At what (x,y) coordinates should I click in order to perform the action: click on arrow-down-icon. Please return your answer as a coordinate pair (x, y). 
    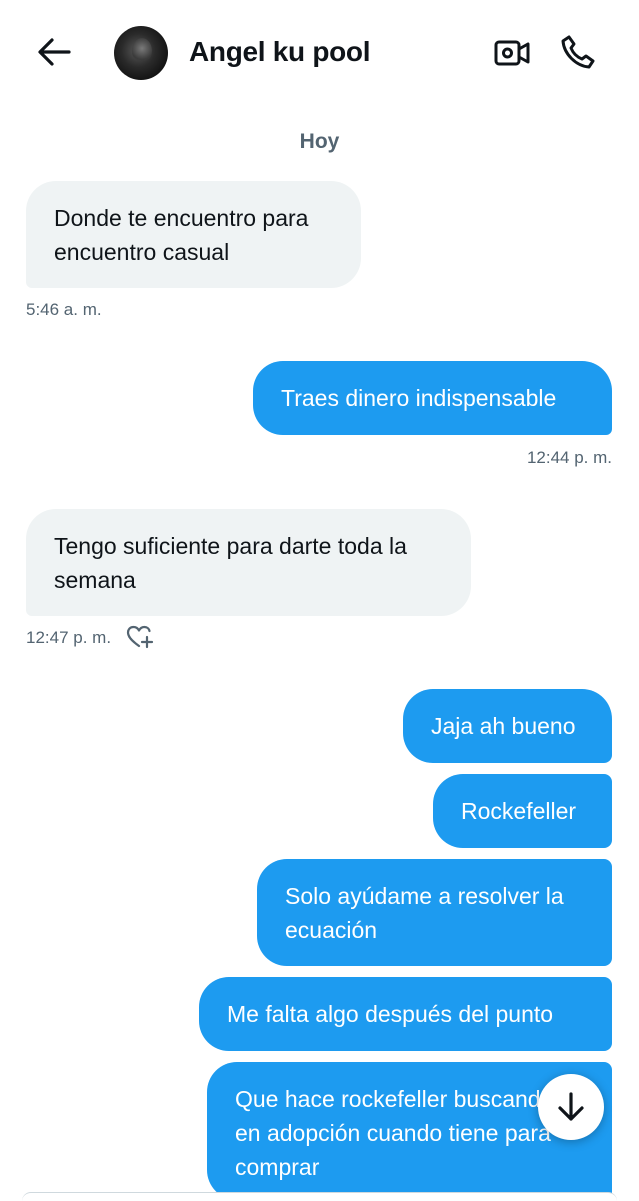
    Looking at the image, I should click on (571, 1106).